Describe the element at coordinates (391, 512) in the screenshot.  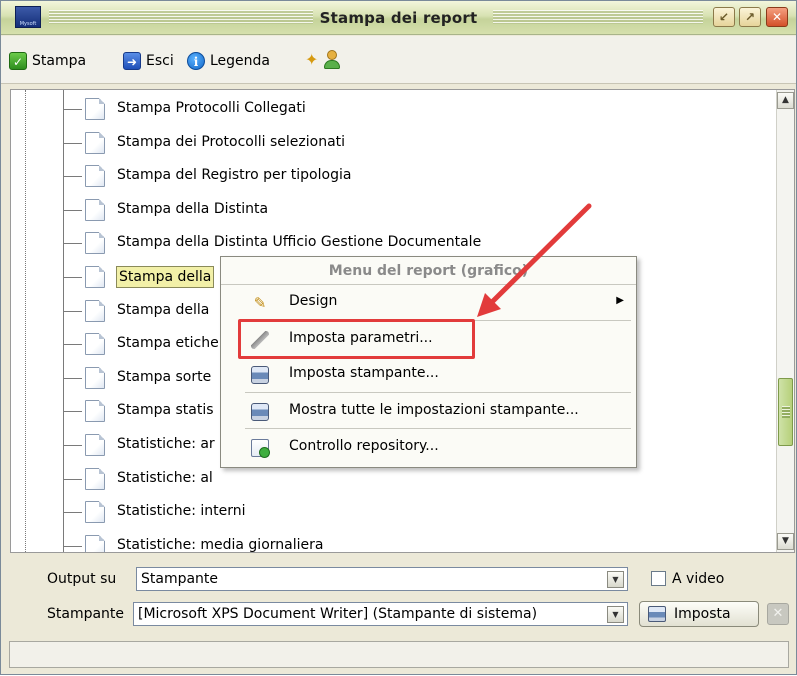
I see `tree-item: Statistiche: interni` at that location.